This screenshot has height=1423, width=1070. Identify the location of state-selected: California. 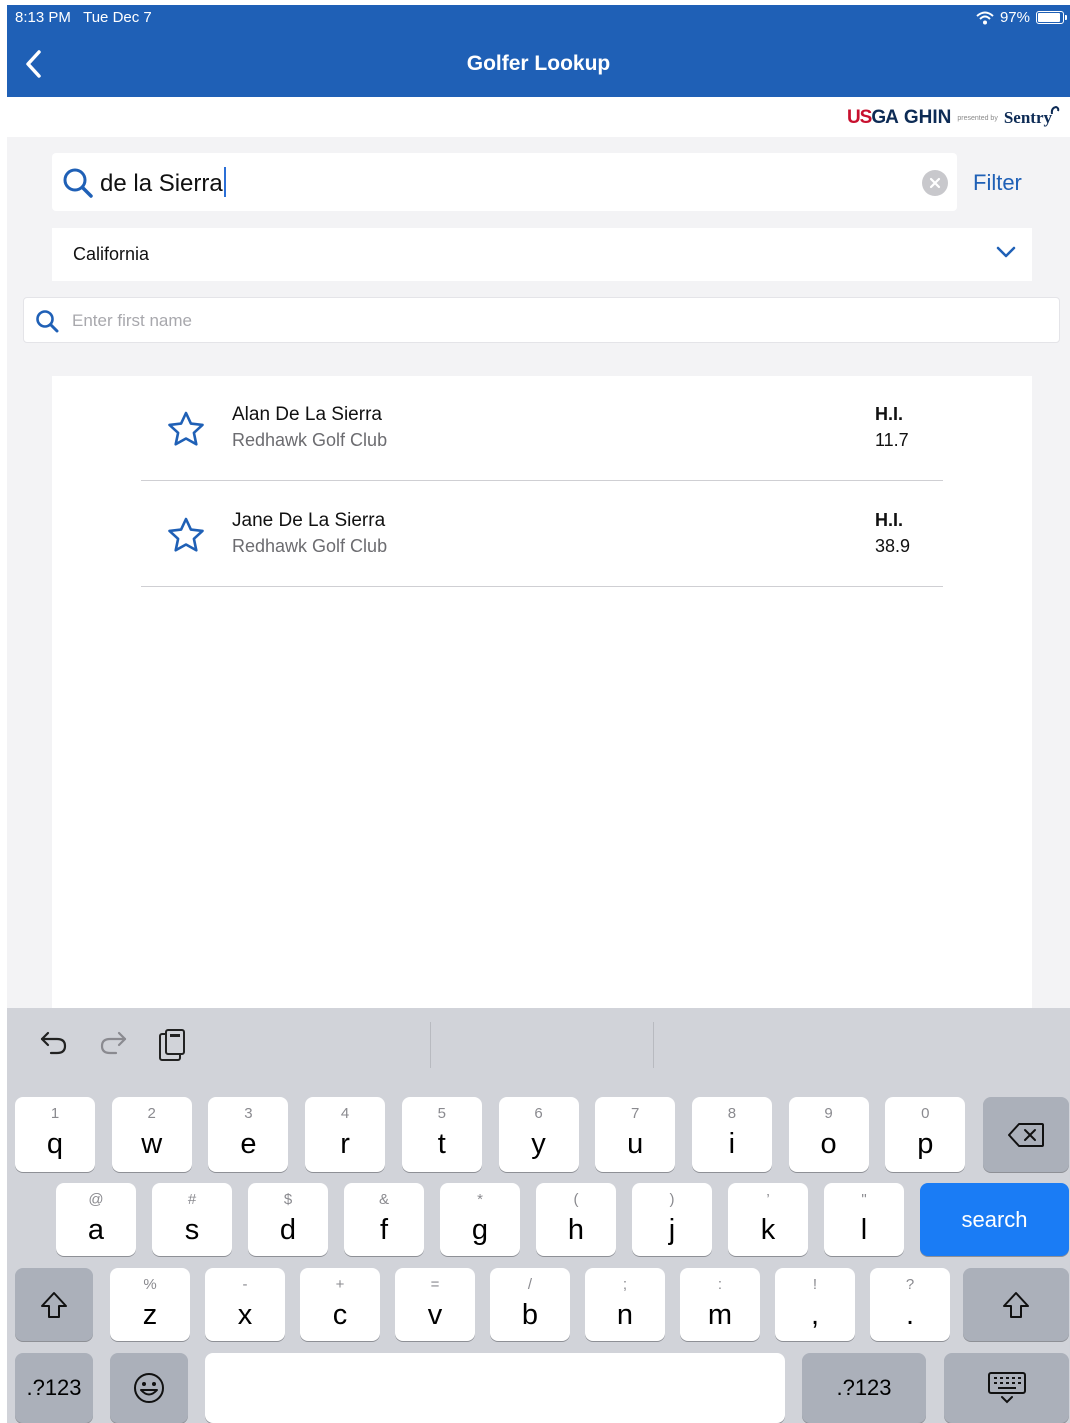
(111, 254).